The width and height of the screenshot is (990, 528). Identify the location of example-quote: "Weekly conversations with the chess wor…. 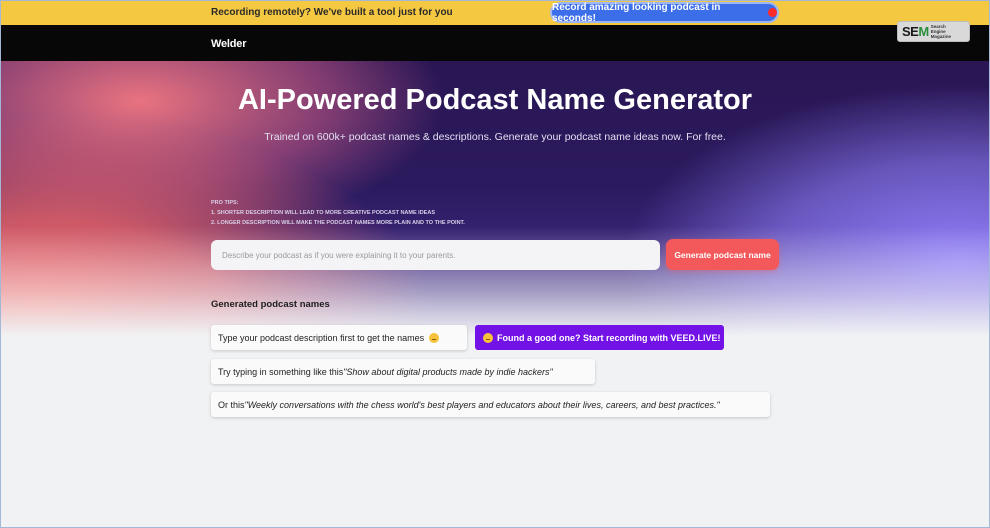
(482, 404).